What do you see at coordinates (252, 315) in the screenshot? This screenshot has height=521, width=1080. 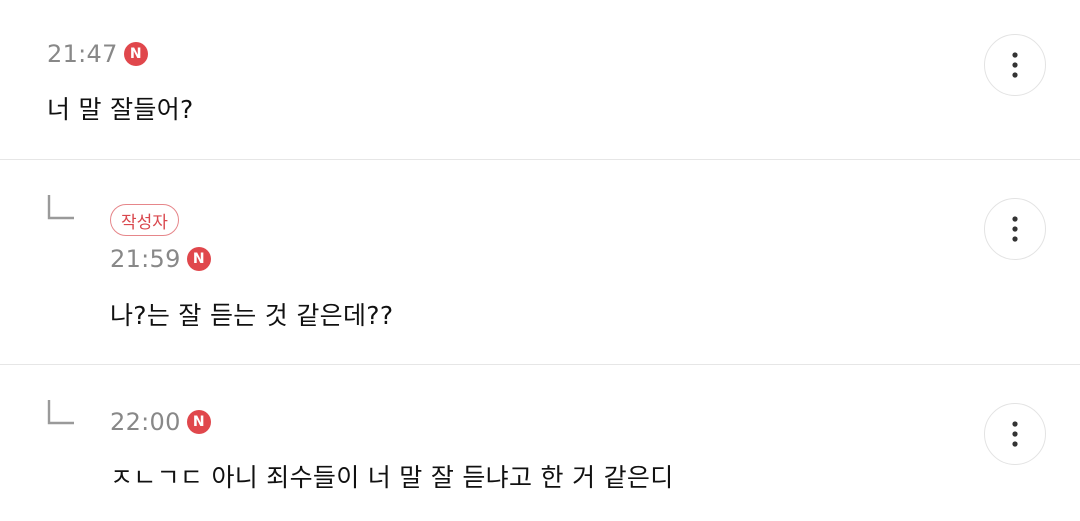 I see `comment-text: 나?는 잘 듣는 것 같은데??` at bounding box center [252, 315].